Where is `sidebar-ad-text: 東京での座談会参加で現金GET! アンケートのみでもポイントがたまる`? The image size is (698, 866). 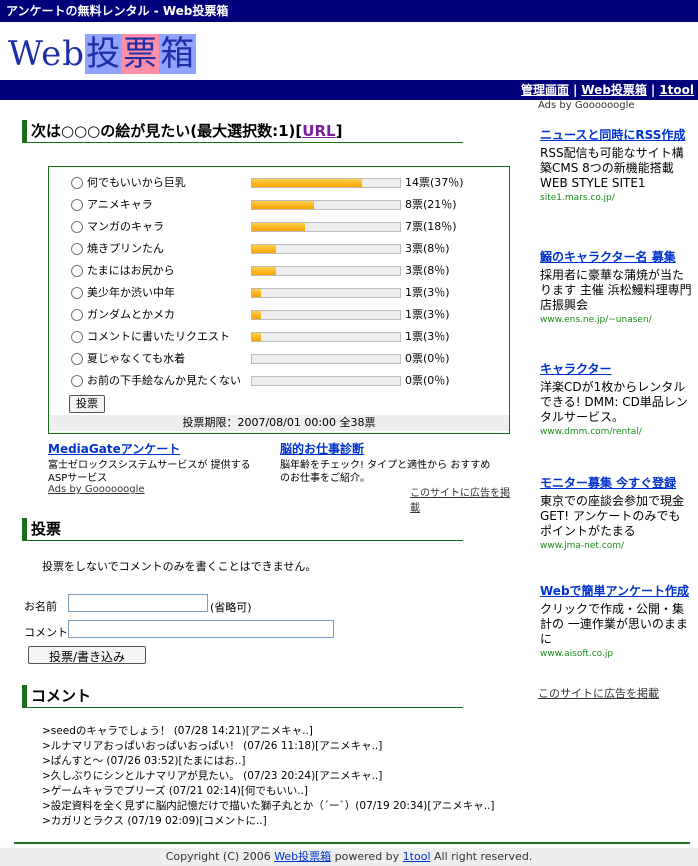 sidebar-ad-text: 東京での座談会参加で現金GET! アンケートのみでもポイントがたまる is located at coordinates (612, 516).